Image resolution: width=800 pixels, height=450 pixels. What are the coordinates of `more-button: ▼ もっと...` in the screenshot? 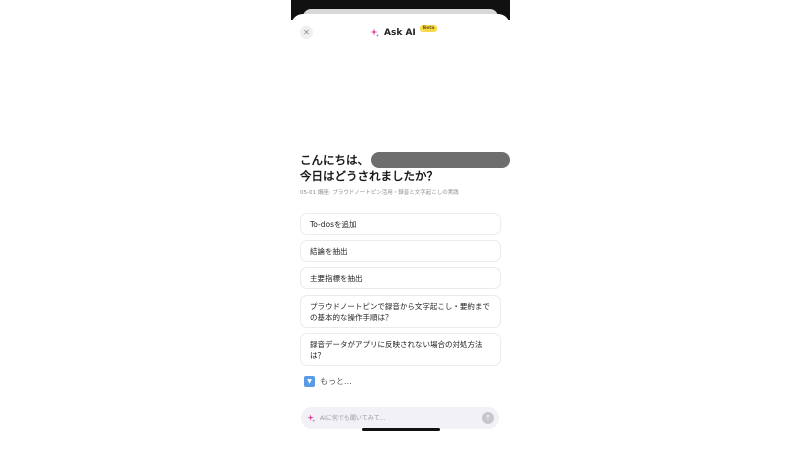 It's located at (328, 381).